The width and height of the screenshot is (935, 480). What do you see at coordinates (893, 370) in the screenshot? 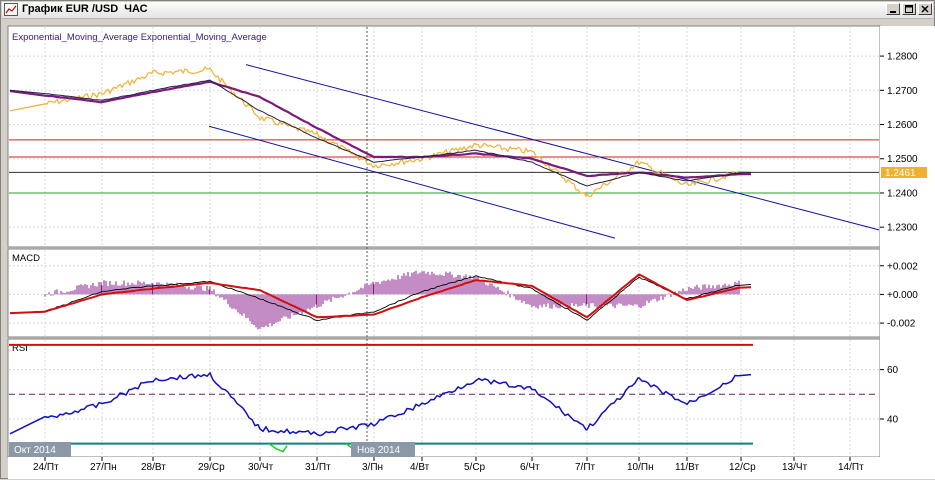
I see `rsi-tick: 60` at bounding box center [893, 370].